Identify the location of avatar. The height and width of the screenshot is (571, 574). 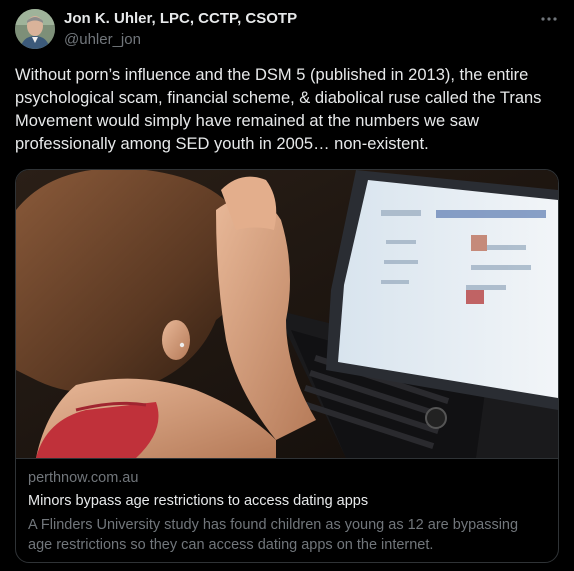
(35, 29).